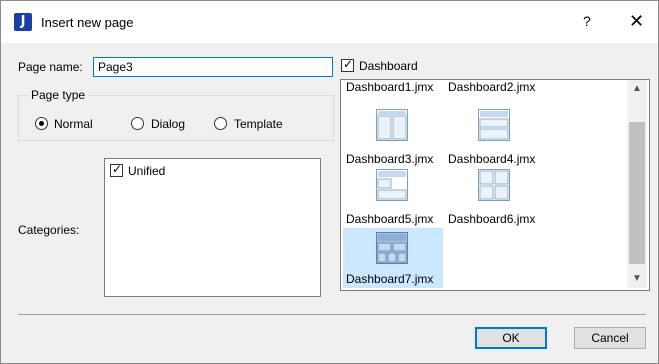  Describe the element at coordinates (392, 248) in the screenshot. I see `dashboard-header-grid-icon` at that location.